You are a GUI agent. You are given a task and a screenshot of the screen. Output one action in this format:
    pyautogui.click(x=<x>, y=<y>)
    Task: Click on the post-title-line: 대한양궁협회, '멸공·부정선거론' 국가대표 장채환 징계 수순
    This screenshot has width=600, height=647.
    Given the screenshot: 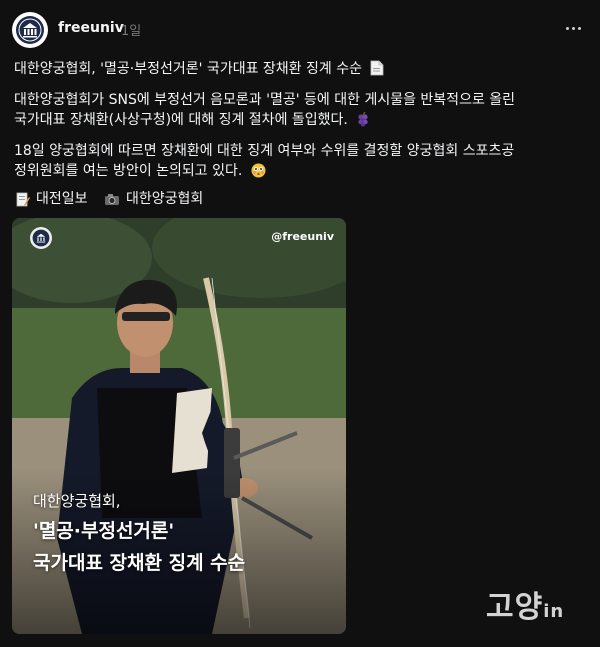 What is the action you would take?
    pyautogui.click(x=199, y=69)
    